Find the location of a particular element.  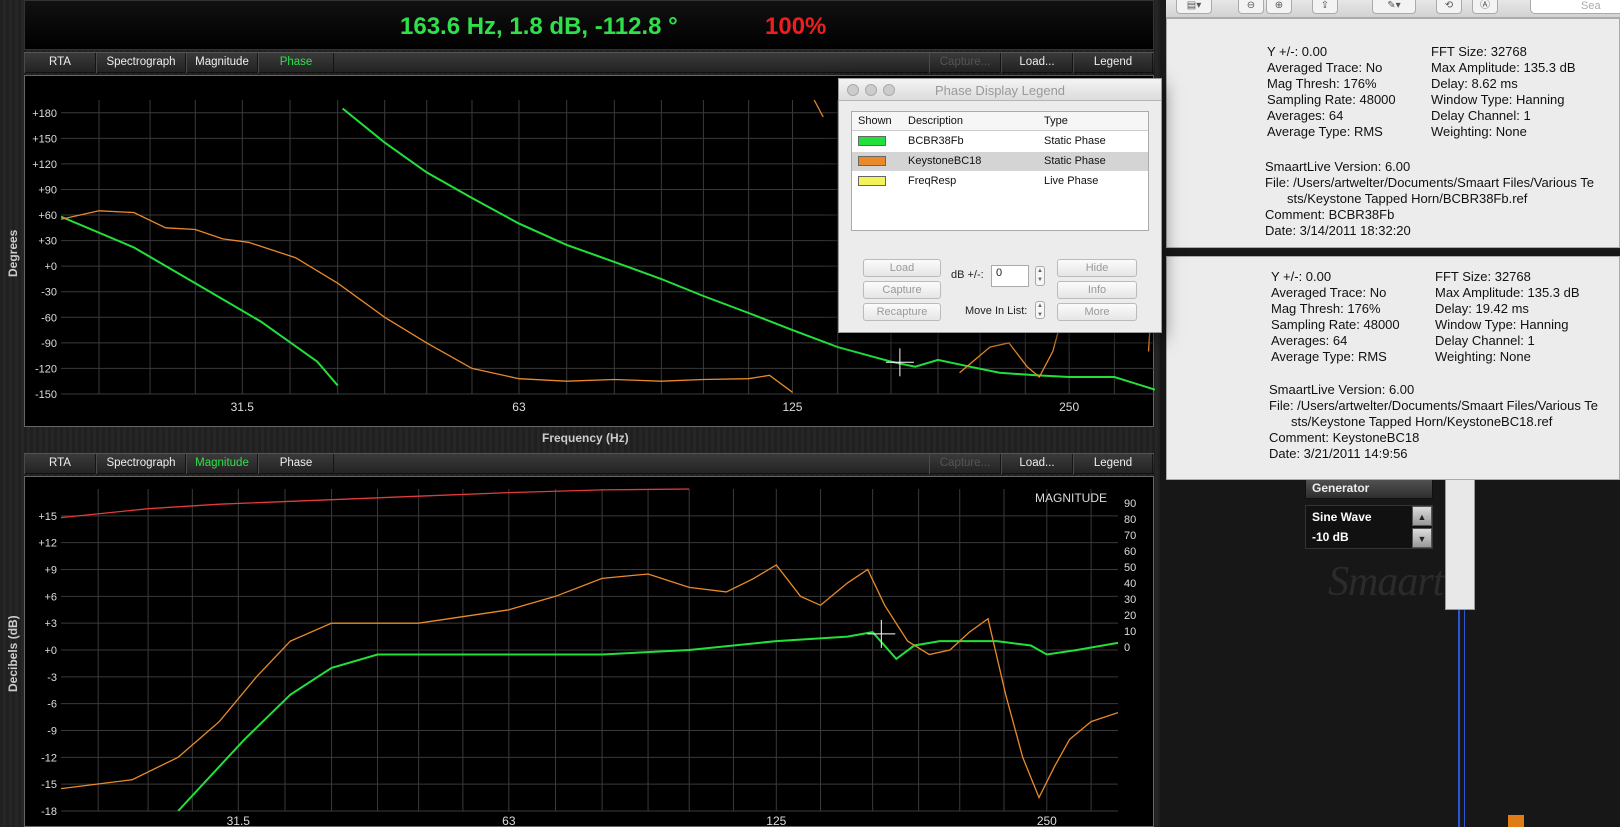

move-in-list-label: Move In List: is located at coordinates (996, 311).